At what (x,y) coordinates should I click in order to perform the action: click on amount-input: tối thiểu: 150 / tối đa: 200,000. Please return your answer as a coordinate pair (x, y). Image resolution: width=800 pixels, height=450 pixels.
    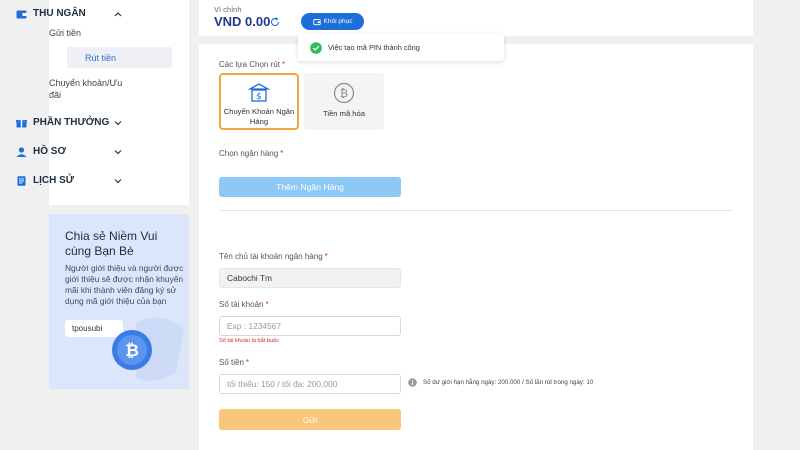
    Looking at the image, I should click on (310, 384).